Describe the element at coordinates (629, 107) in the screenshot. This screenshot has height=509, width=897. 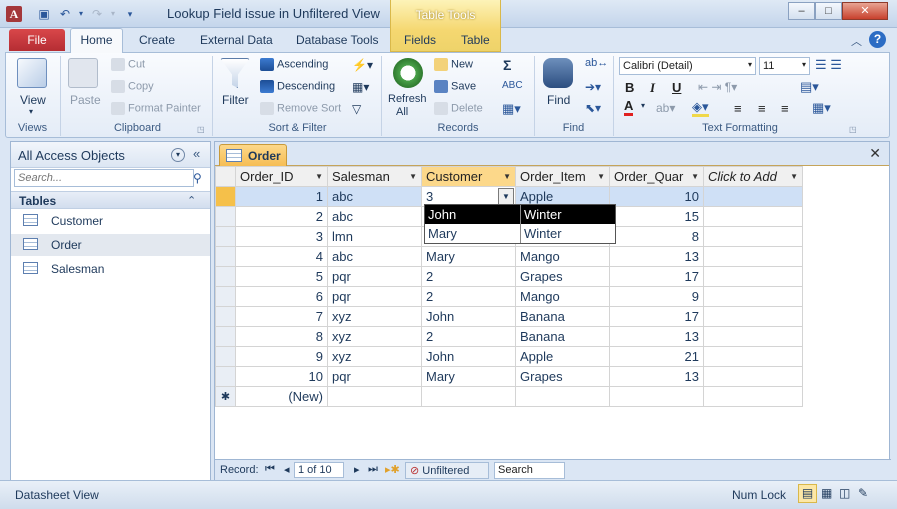
I see `font-color-icon: A` at that location.